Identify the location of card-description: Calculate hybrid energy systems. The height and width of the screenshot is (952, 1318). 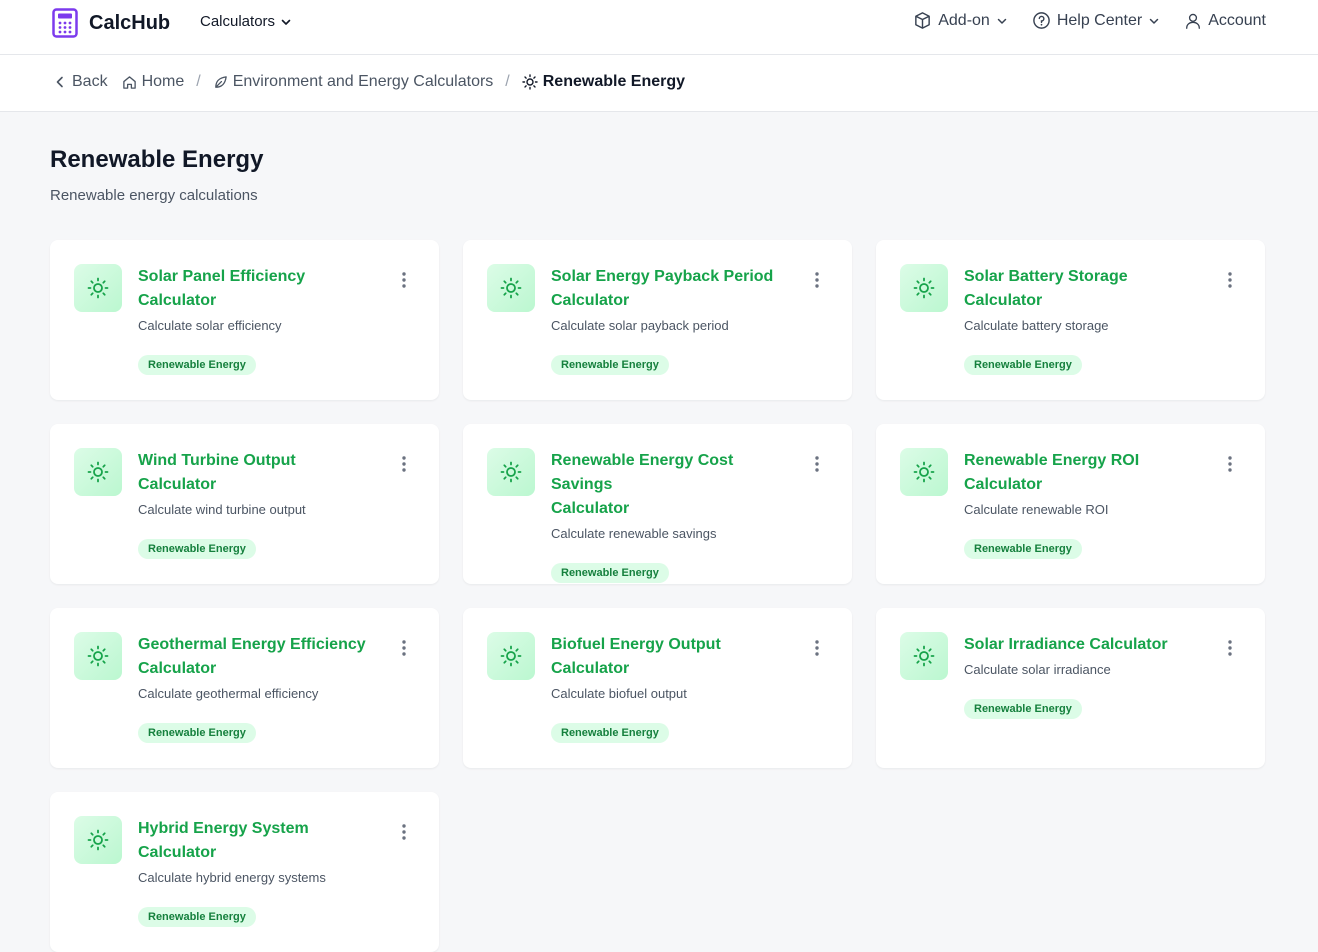
(232, 877).